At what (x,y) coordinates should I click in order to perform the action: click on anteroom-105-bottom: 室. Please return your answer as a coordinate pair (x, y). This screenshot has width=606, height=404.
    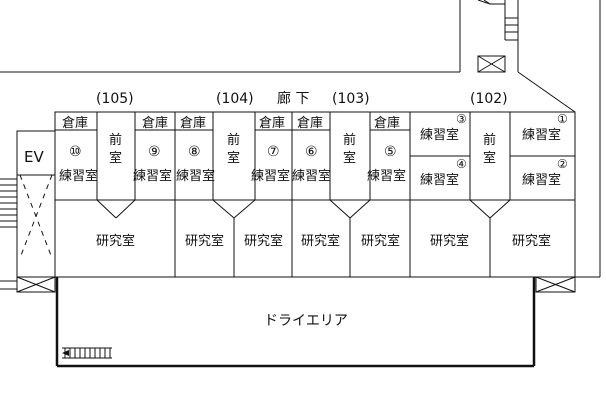
    Looking at the image, I should click on (115, 158).